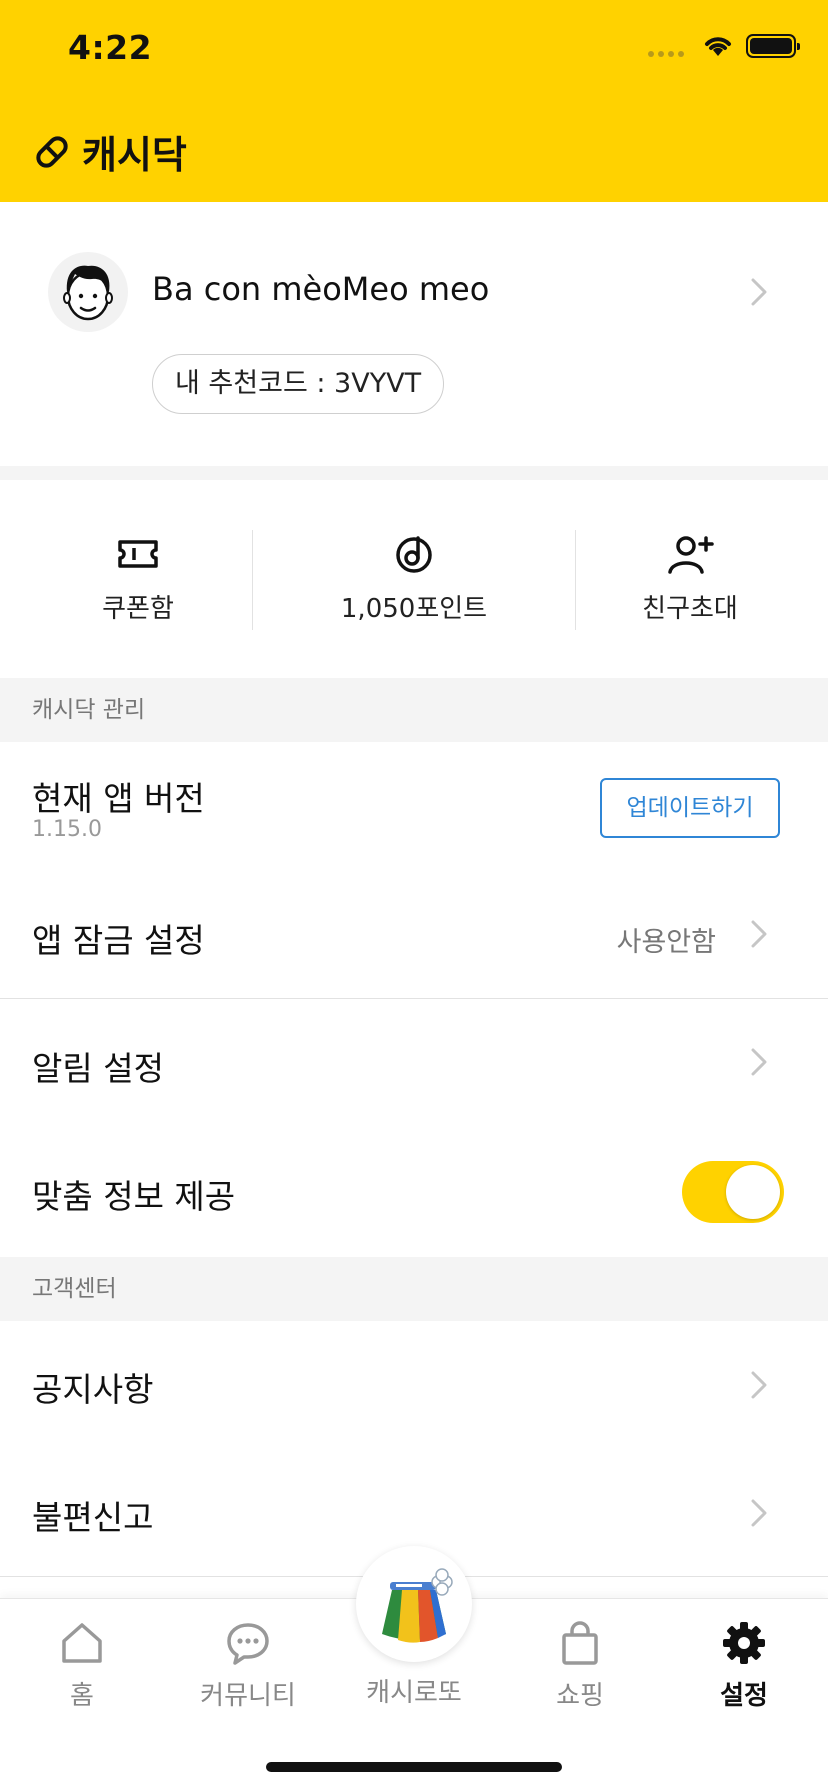 The height and width of the screenshot is (1792, 828). I want to click on quick-actions: 쿠폰함 1,050포인트 친구초대, so click(414, 579).